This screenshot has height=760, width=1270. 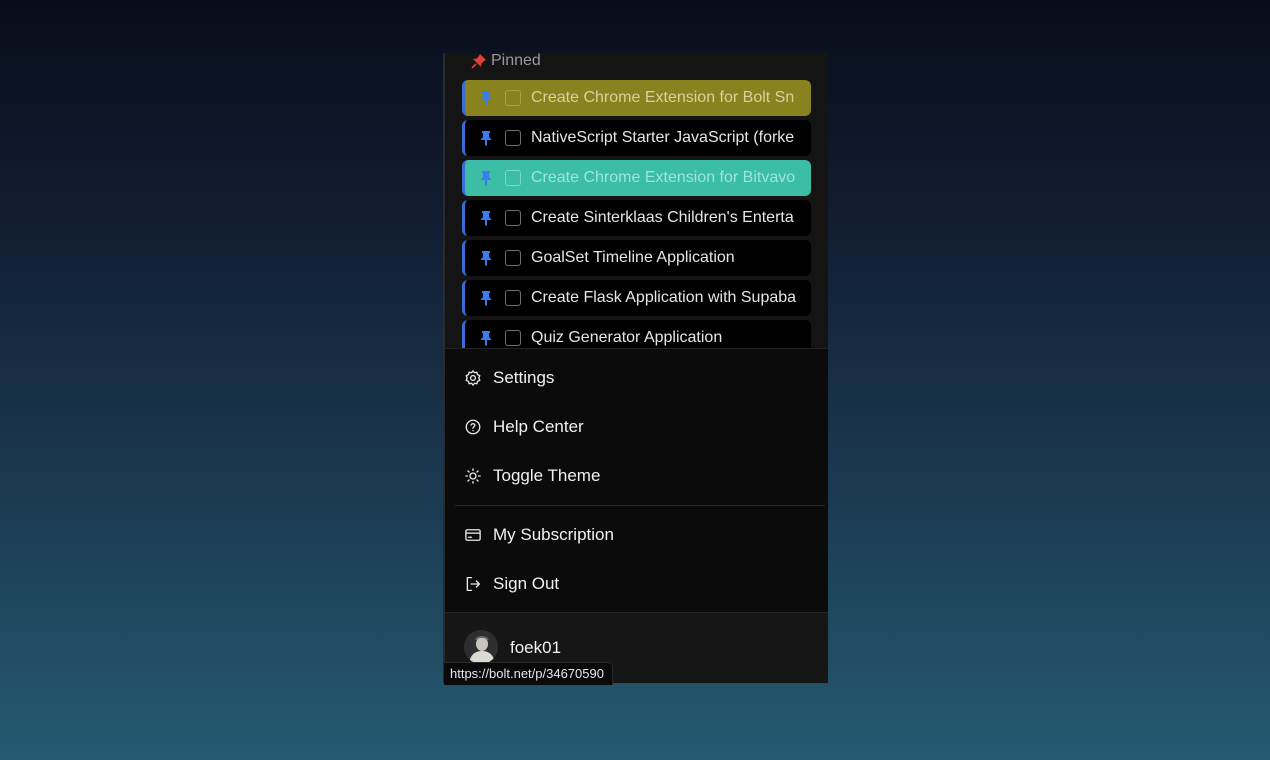 What do you see at coordinates (627, 337) in the screenshot?
I see `chat-title: Quiz Generator Application` at bounding box center [627, 337].